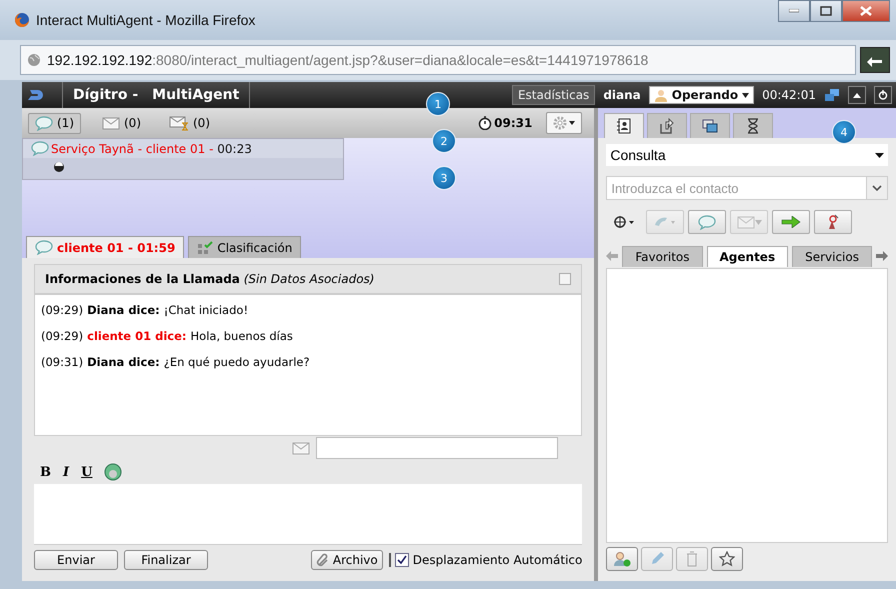 This screenshot has width=896, height=589. Describe the element at coordinates (875, 60) in the screenshot. I see `go-button` at that location.